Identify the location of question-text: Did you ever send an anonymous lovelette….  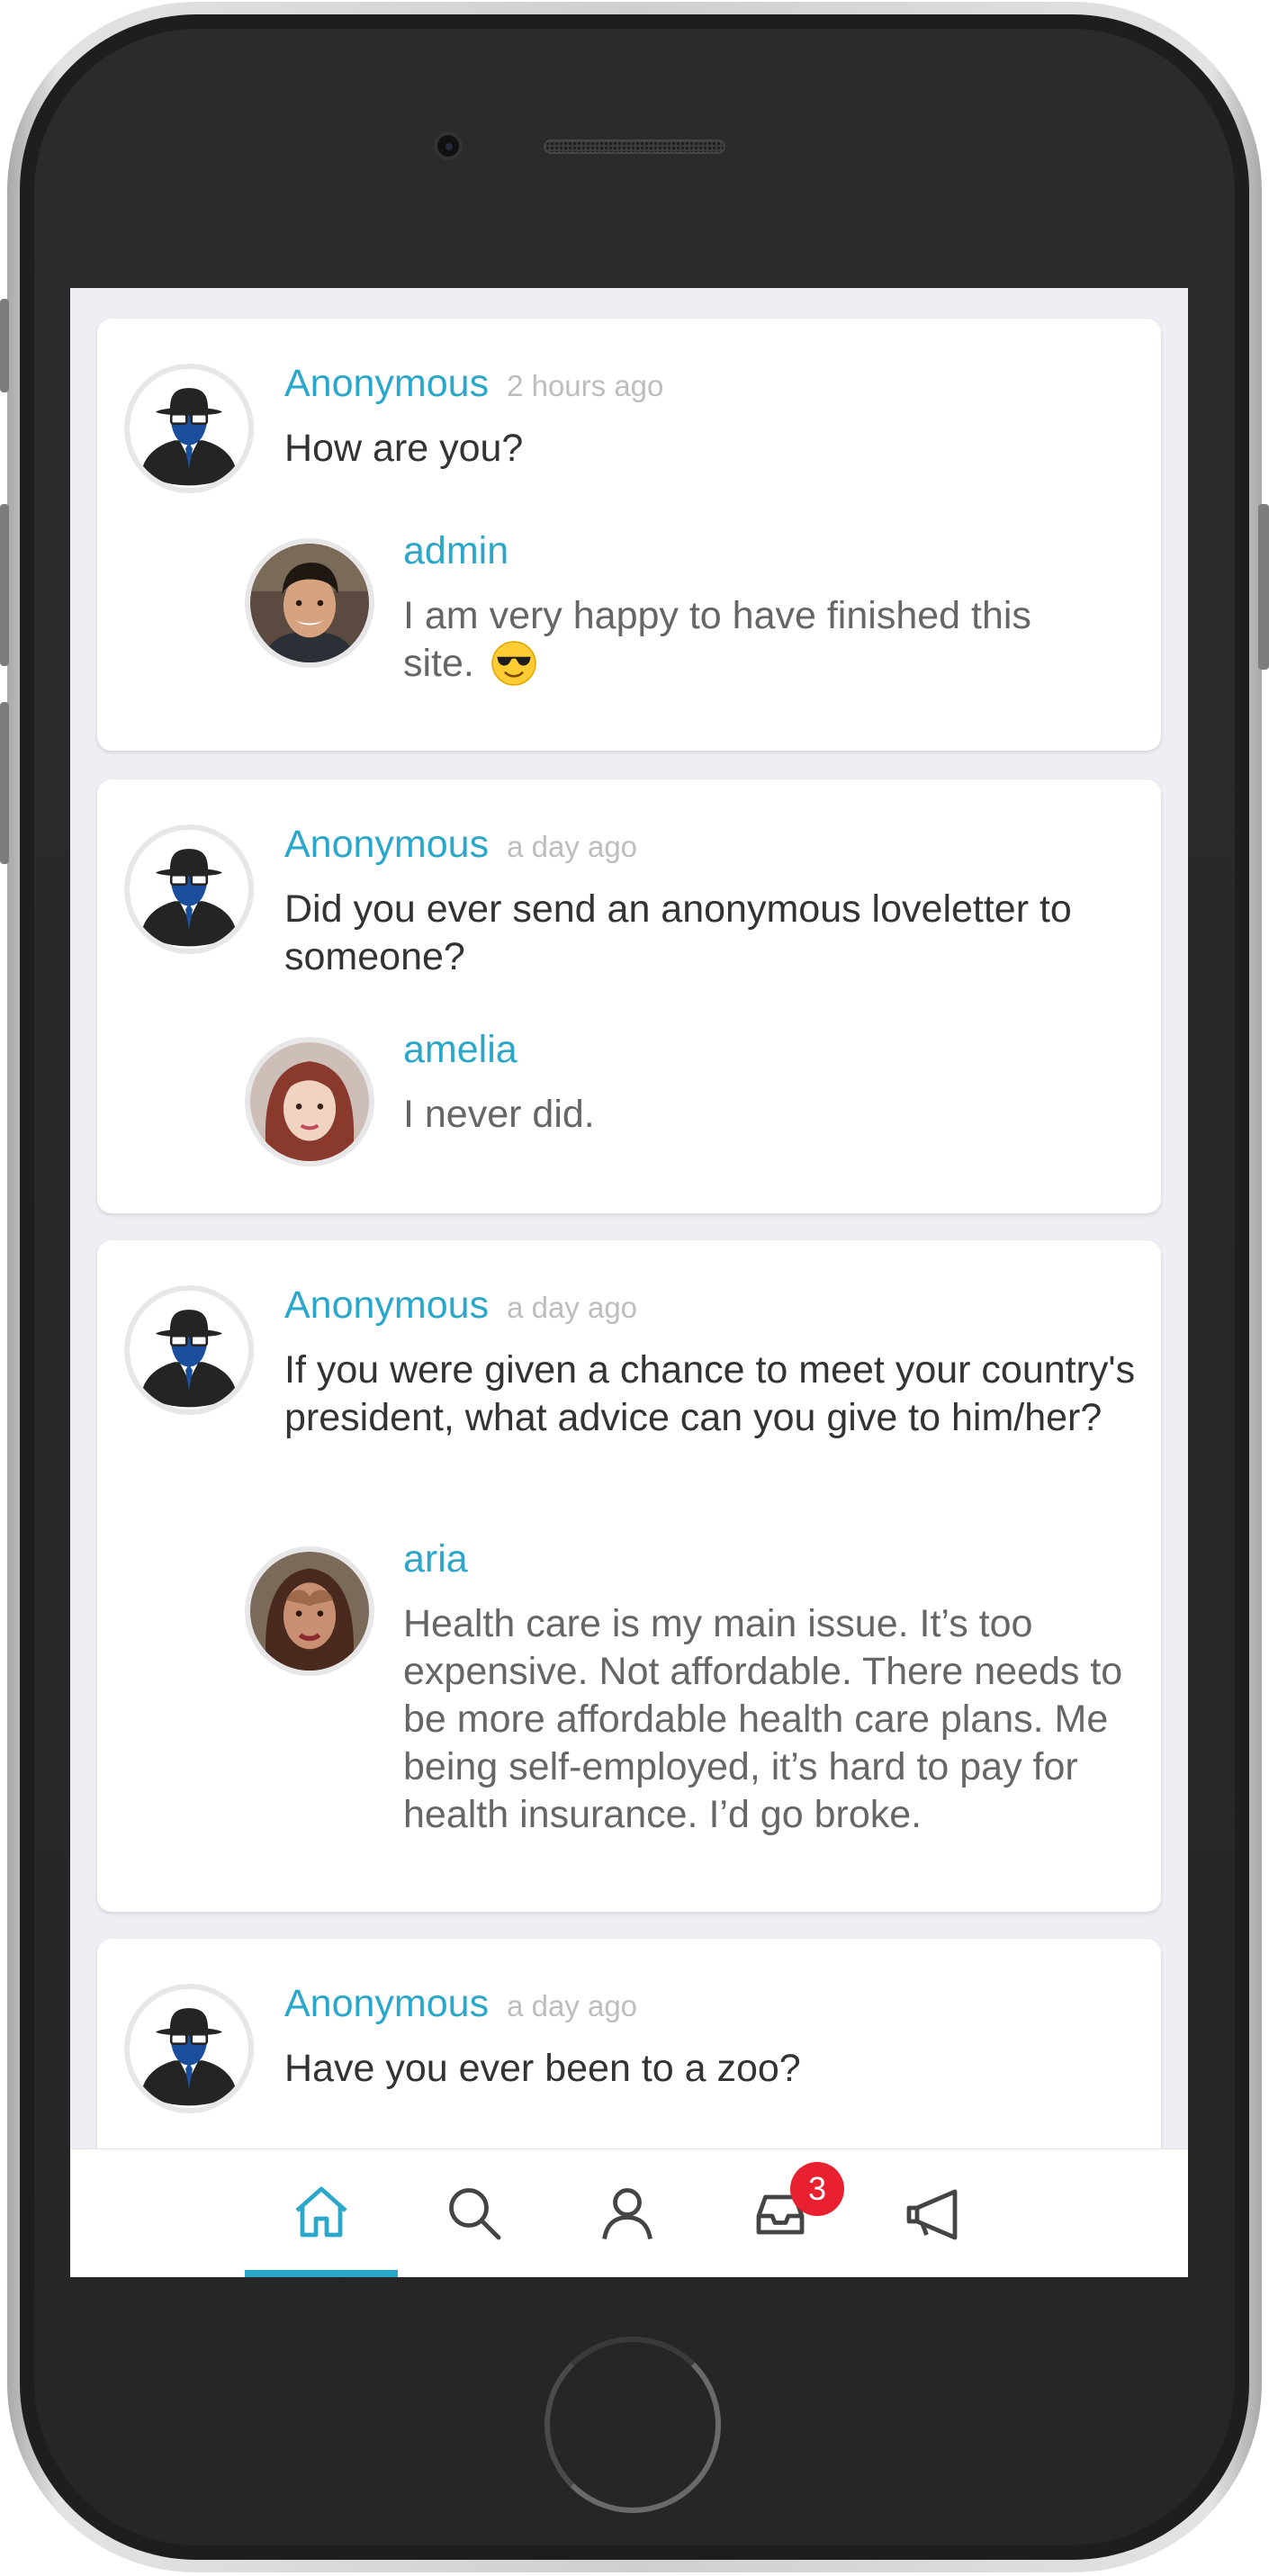
(678, 932).